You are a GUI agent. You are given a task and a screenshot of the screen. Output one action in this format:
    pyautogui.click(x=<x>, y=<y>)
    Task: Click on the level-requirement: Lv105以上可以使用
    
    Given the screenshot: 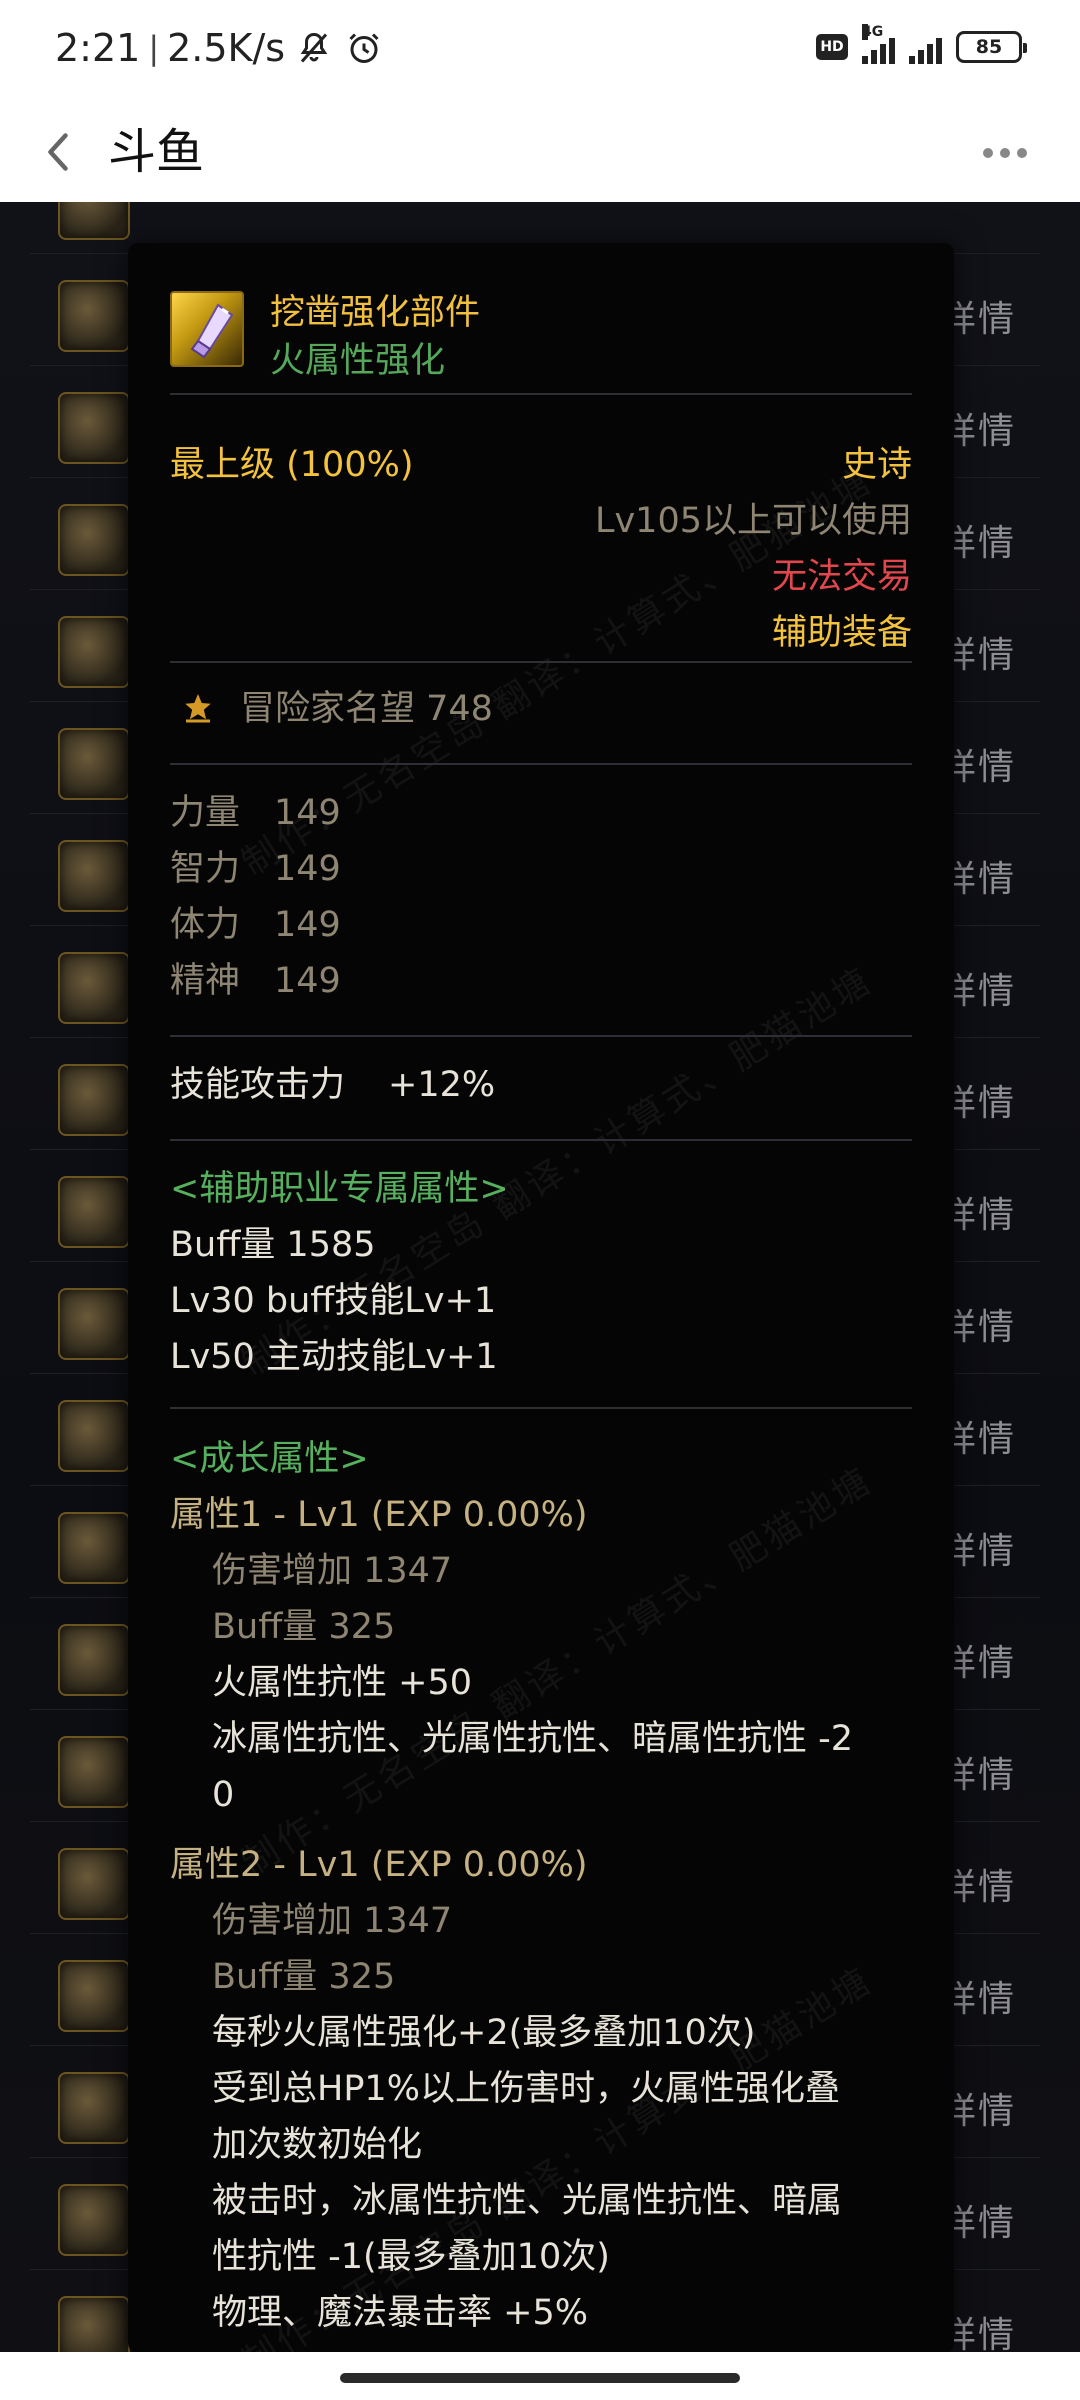 What is the action you would take?
    pyautogui.click(x=753, y=521)
    